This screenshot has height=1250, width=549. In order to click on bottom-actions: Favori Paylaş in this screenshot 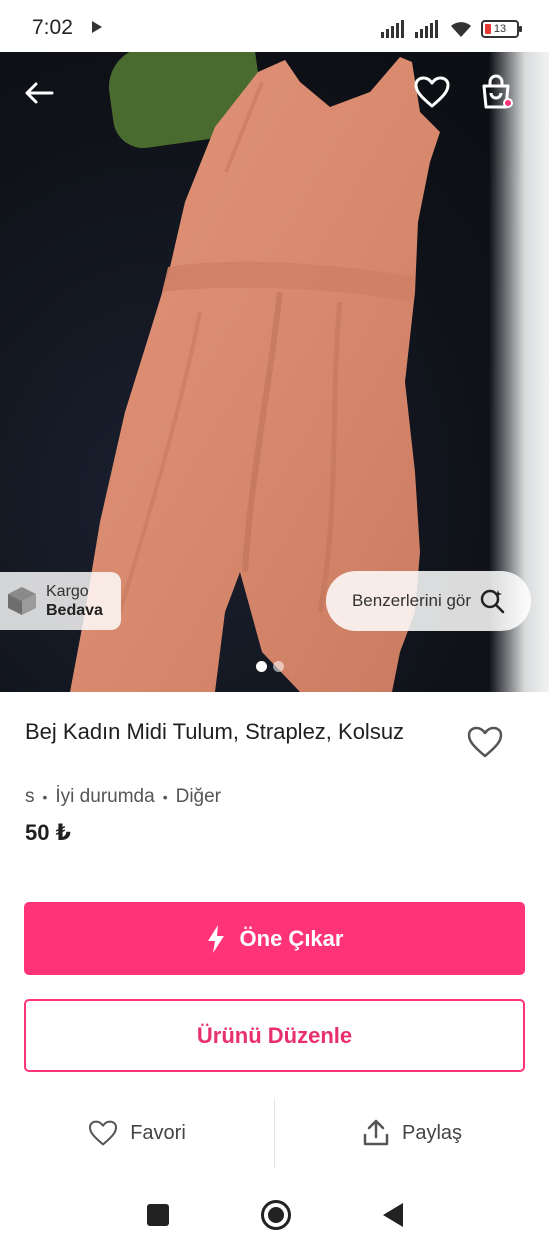, I will do `click(274, 1133)`.